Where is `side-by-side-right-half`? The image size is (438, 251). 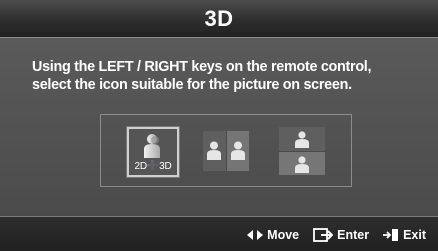
side-by-side-right-half is located at coordinates (237, 151).